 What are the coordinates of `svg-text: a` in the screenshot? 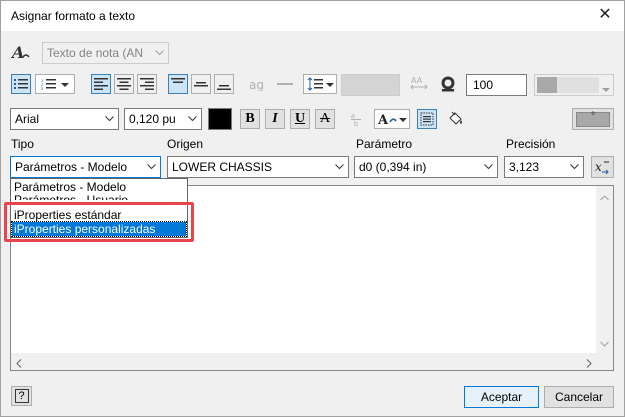 It's located at (353, 116).